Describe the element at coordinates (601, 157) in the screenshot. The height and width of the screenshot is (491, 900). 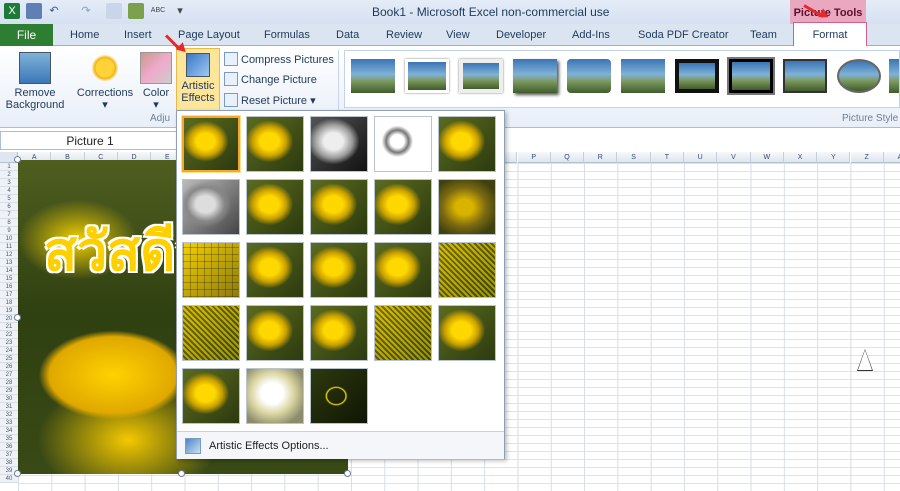
I see `column-header: R` at that location.